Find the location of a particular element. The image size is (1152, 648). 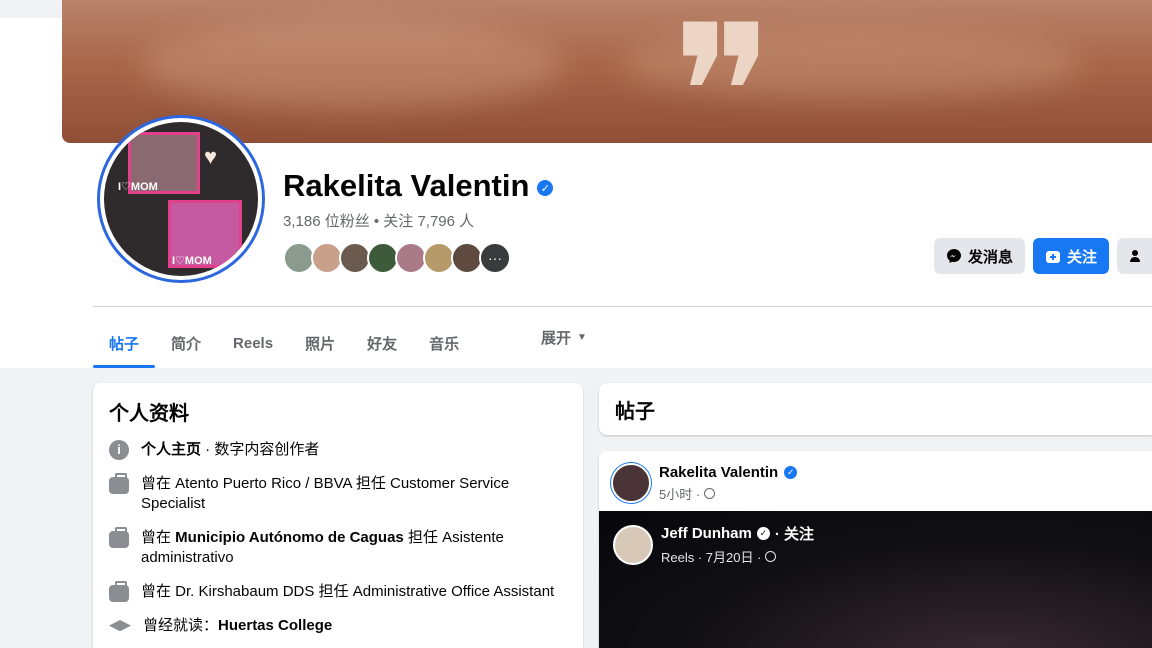

profile-name: Rakelita Valentin is located at coordinates (406, 185).